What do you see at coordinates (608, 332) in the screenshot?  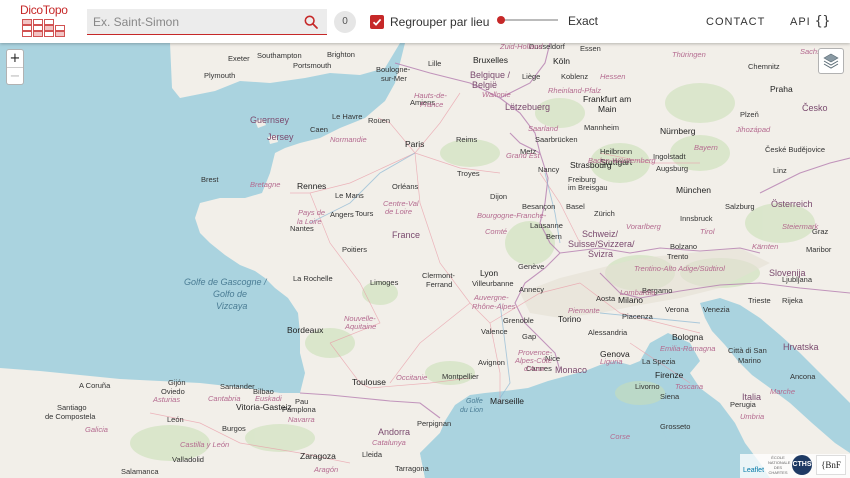 I see `place-alessandria: Alessandria` at bounding box center [608, 332].